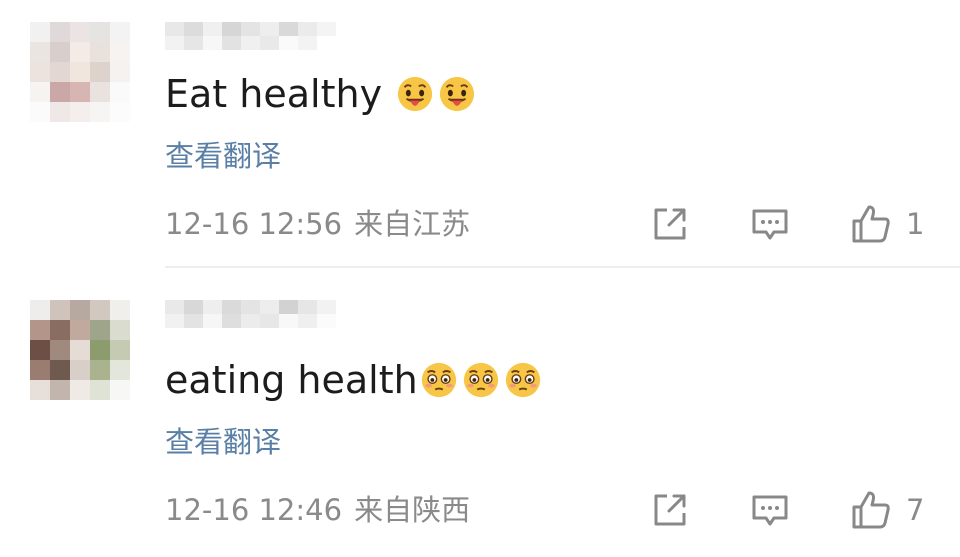 This screenshot has height=557, width=960. I want to click on comment-text-content: eating health, so click(291, 380).